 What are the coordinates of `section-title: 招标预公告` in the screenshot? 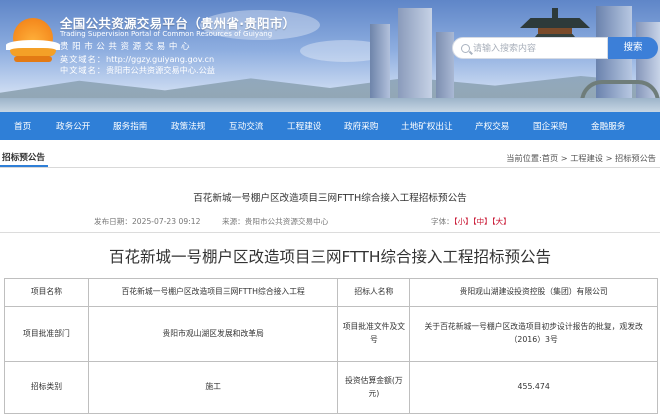 It's located at (23, 158).